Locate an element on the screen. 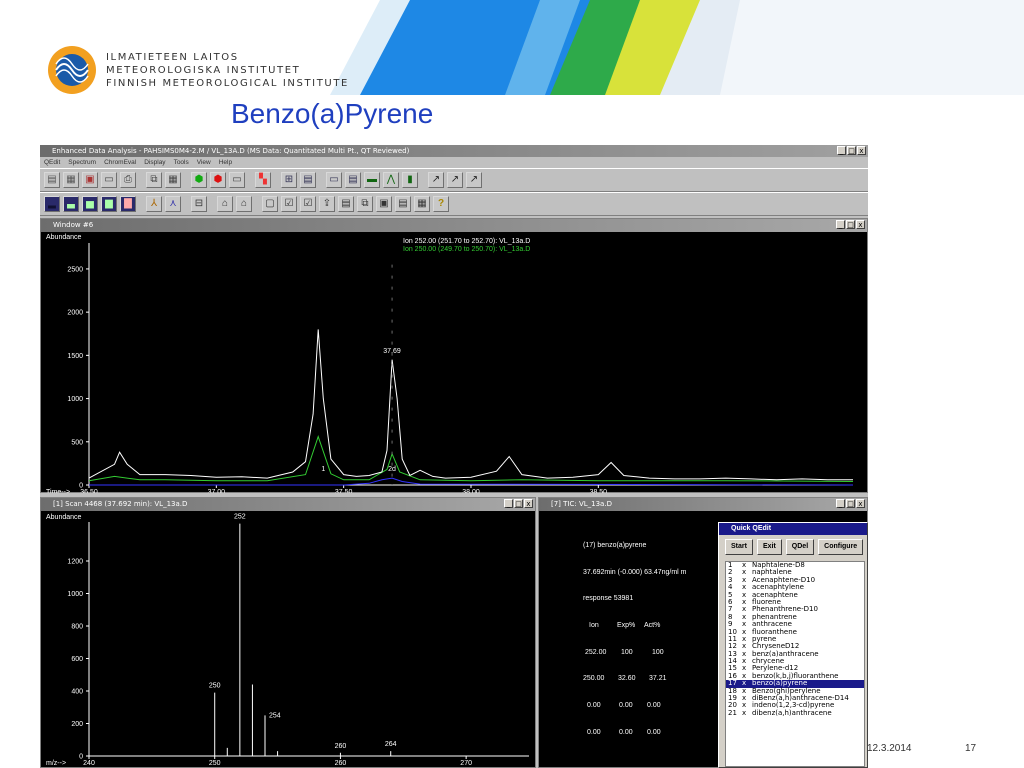 Image resolution: width=1024 pixels, height=768 pixels. org-name-en: FINNISH METEOROLOGICAL INSTITUTE is located at coordinates (227, 83).